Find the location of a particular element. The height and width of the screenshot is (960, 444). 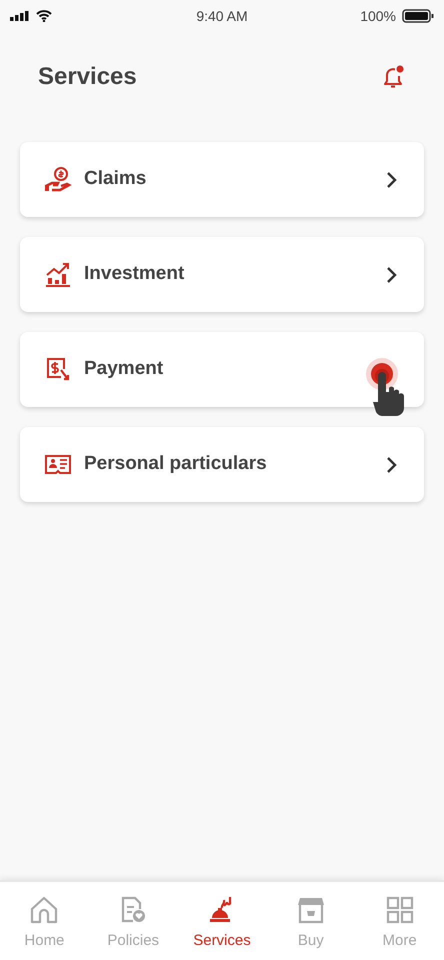

wifi-icon is located at coordinates (44, 16).